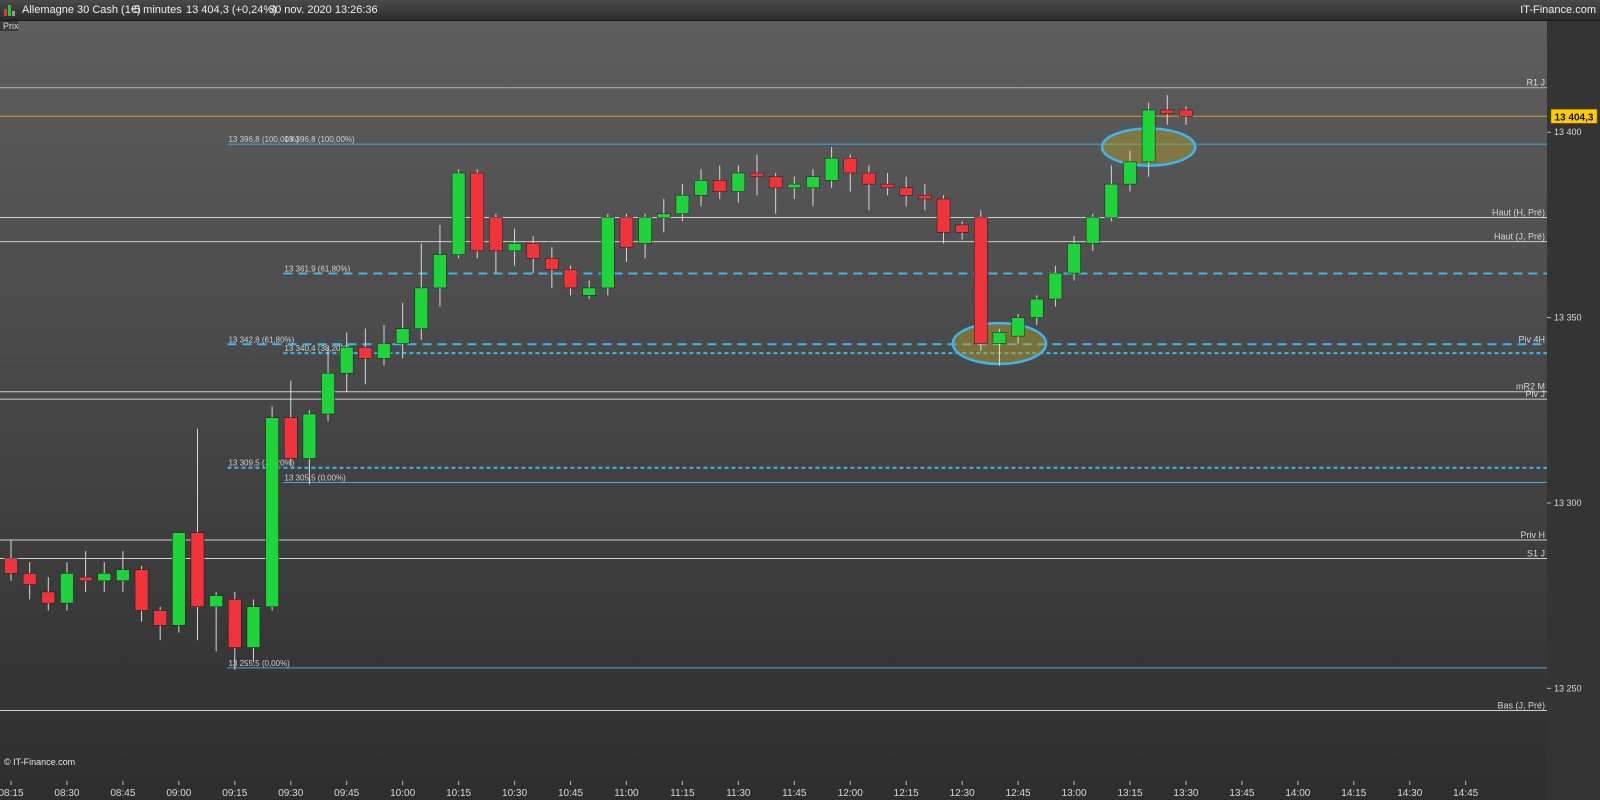 This screenshot has height=800, width=1600. Describe the element at coordinates (514, 247) in the screenshot. I see `candle-body-10:30` at that location.